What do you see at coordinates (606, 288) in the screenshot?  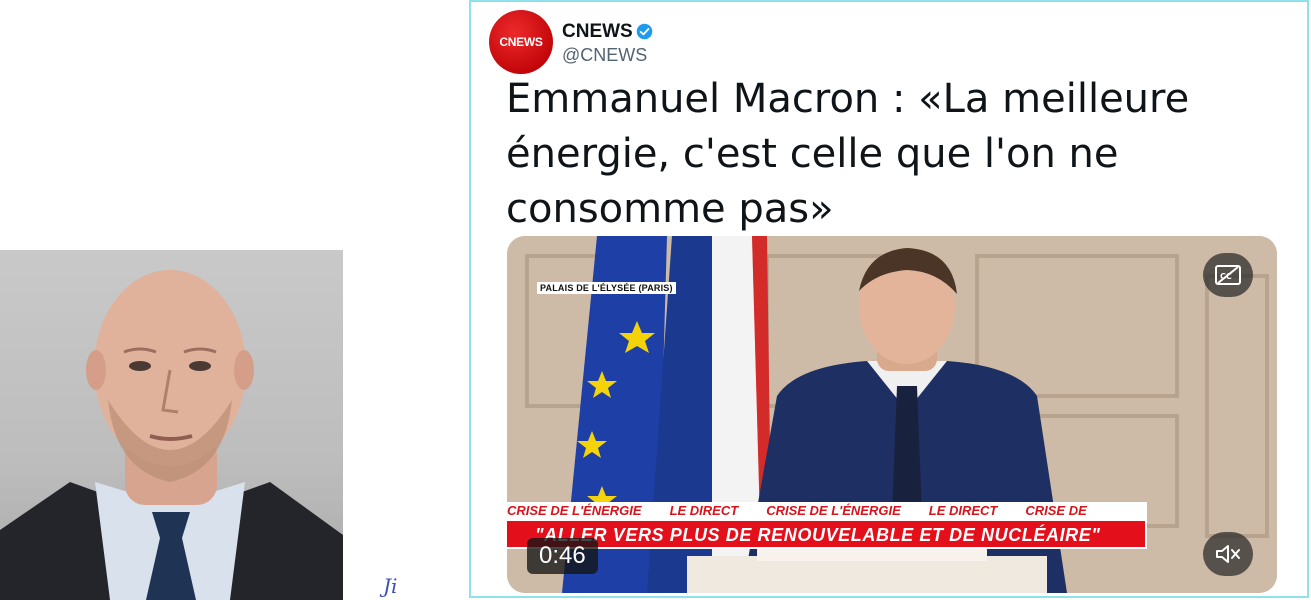 I see `location-tag: PALAIS DE L'ÉLYSÉE (PARIS)` at bounding box center [606, 288].